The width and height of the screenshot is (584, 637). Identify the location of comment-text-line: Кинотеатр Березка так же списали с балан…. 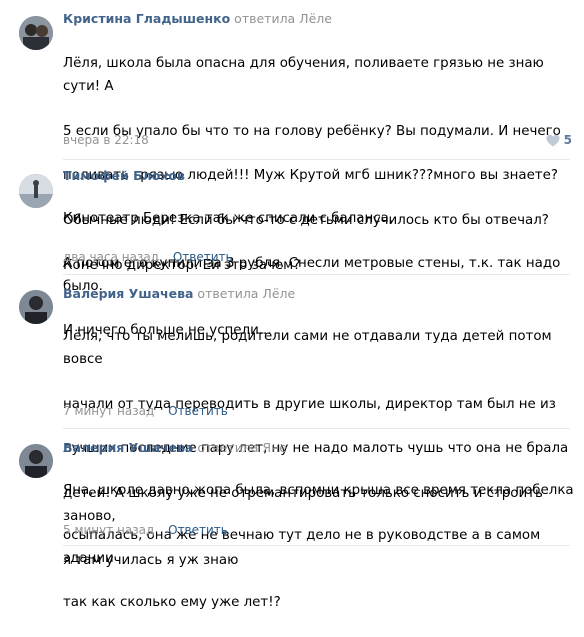
(228, 219).